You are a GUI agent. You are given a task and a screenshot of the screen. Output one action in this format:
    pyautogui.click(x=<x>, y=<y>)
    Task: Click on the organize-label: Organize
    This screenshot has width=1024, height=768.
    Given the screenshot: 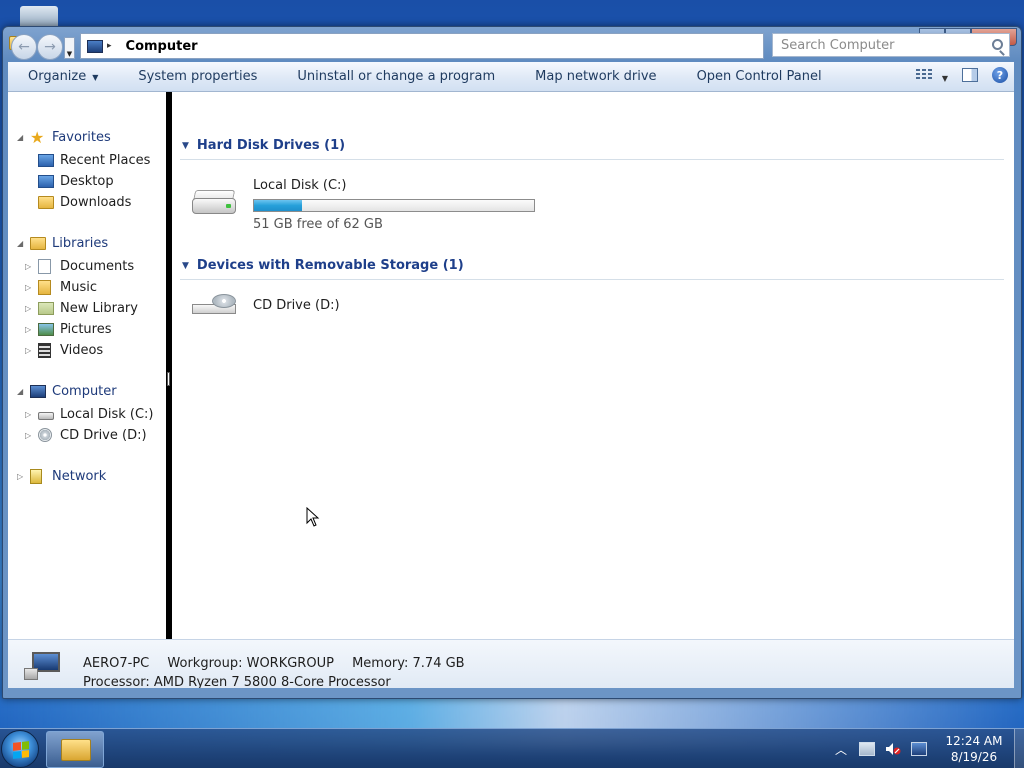 What is the action you would take?
    pyautogui.click(x=57, y=76)
    